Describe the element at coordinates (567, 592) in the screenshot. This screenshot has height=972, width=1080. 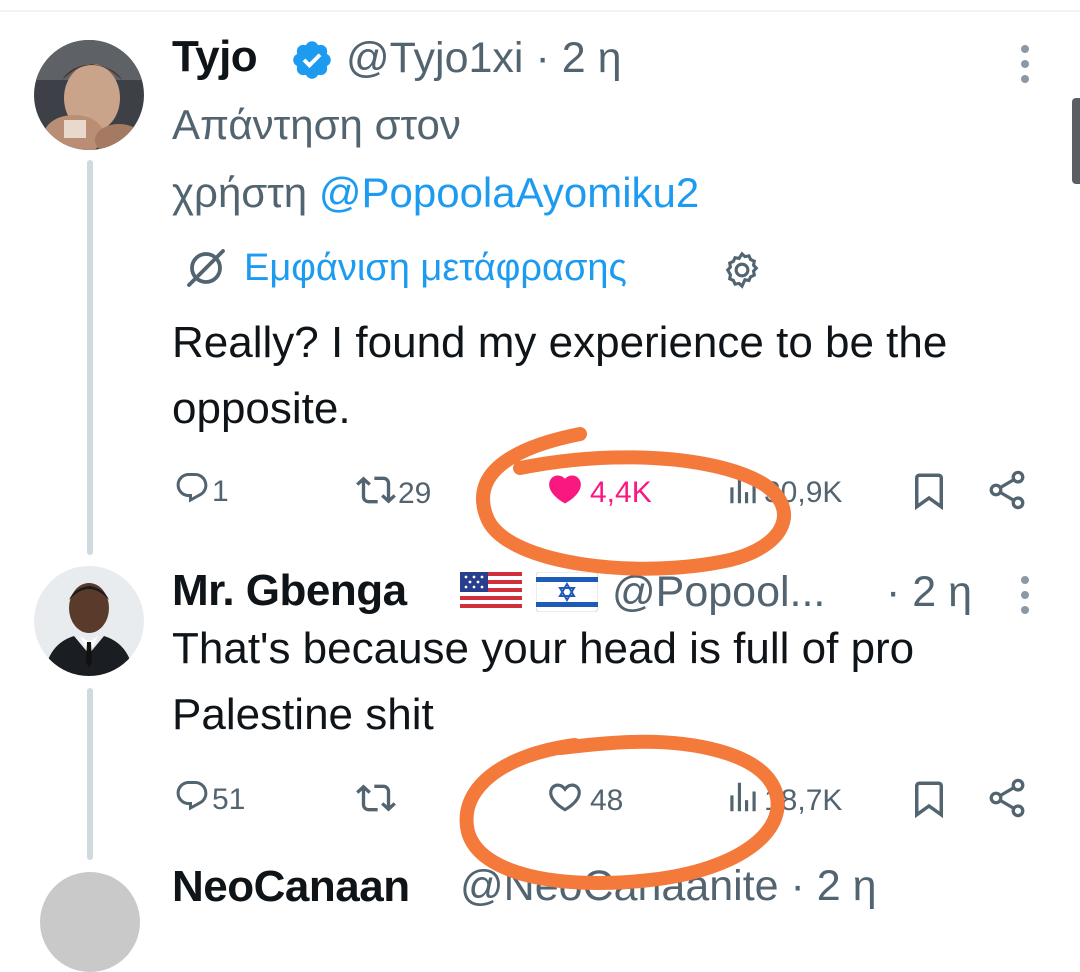
I see `israel-flag-icon` at that location.